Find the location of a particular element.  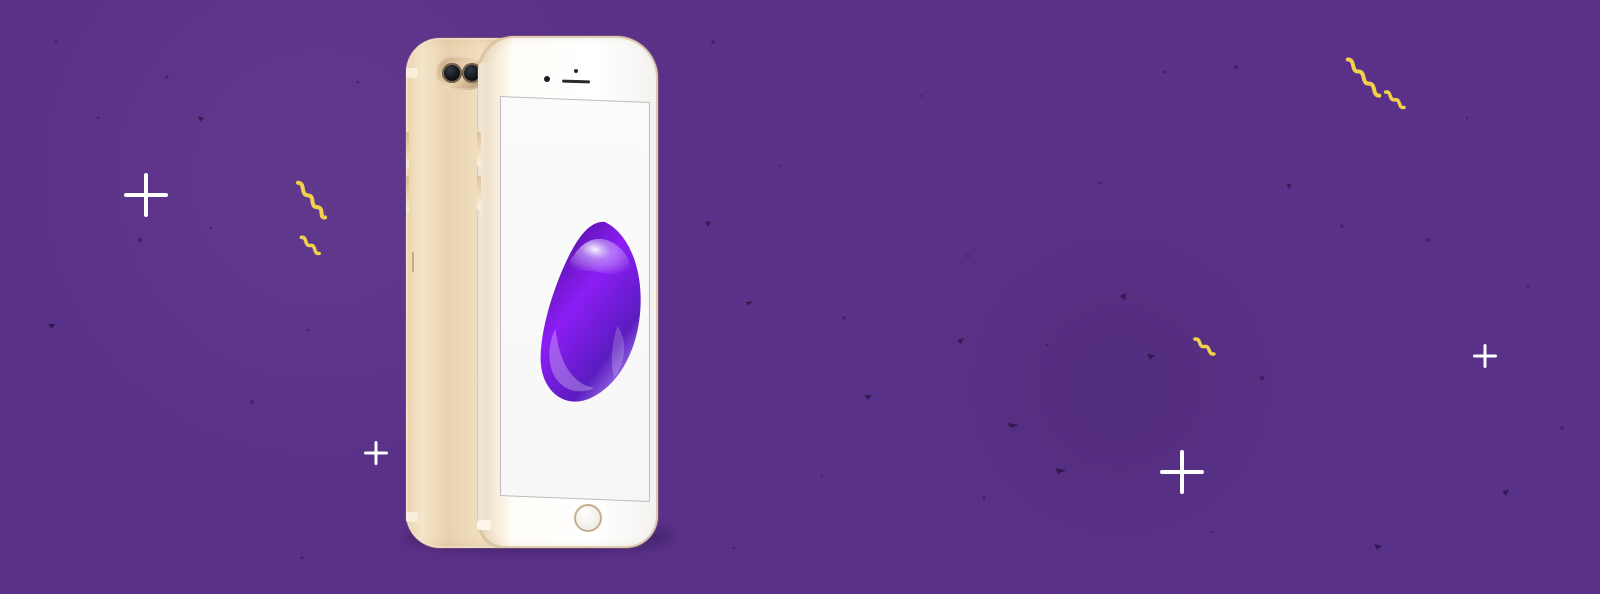

antenna-band is located at coordinates (484, 525).